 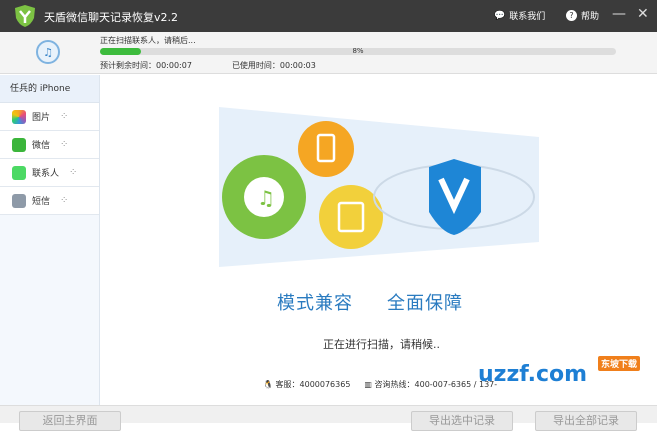 I want to click on wechat-icon, so click(x=19, y=144).